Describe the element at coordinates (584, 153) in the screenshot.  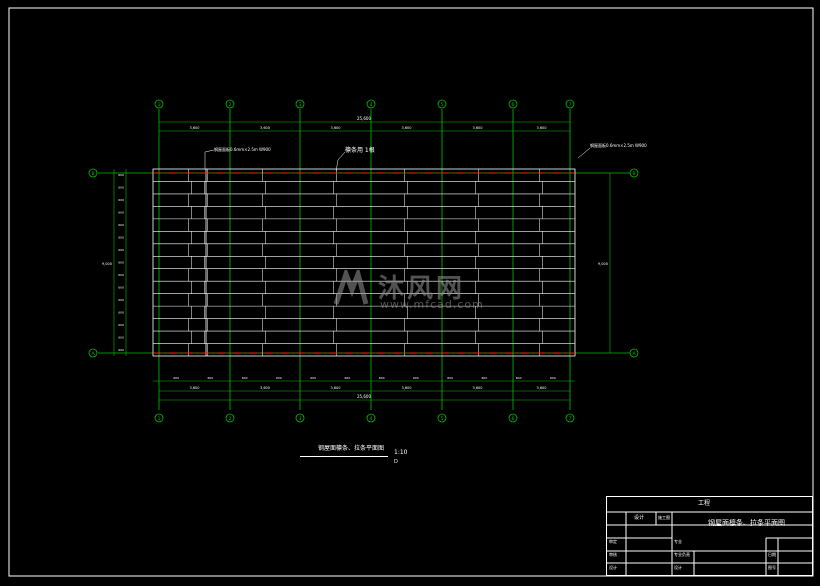
I see `leader-right` at that location.